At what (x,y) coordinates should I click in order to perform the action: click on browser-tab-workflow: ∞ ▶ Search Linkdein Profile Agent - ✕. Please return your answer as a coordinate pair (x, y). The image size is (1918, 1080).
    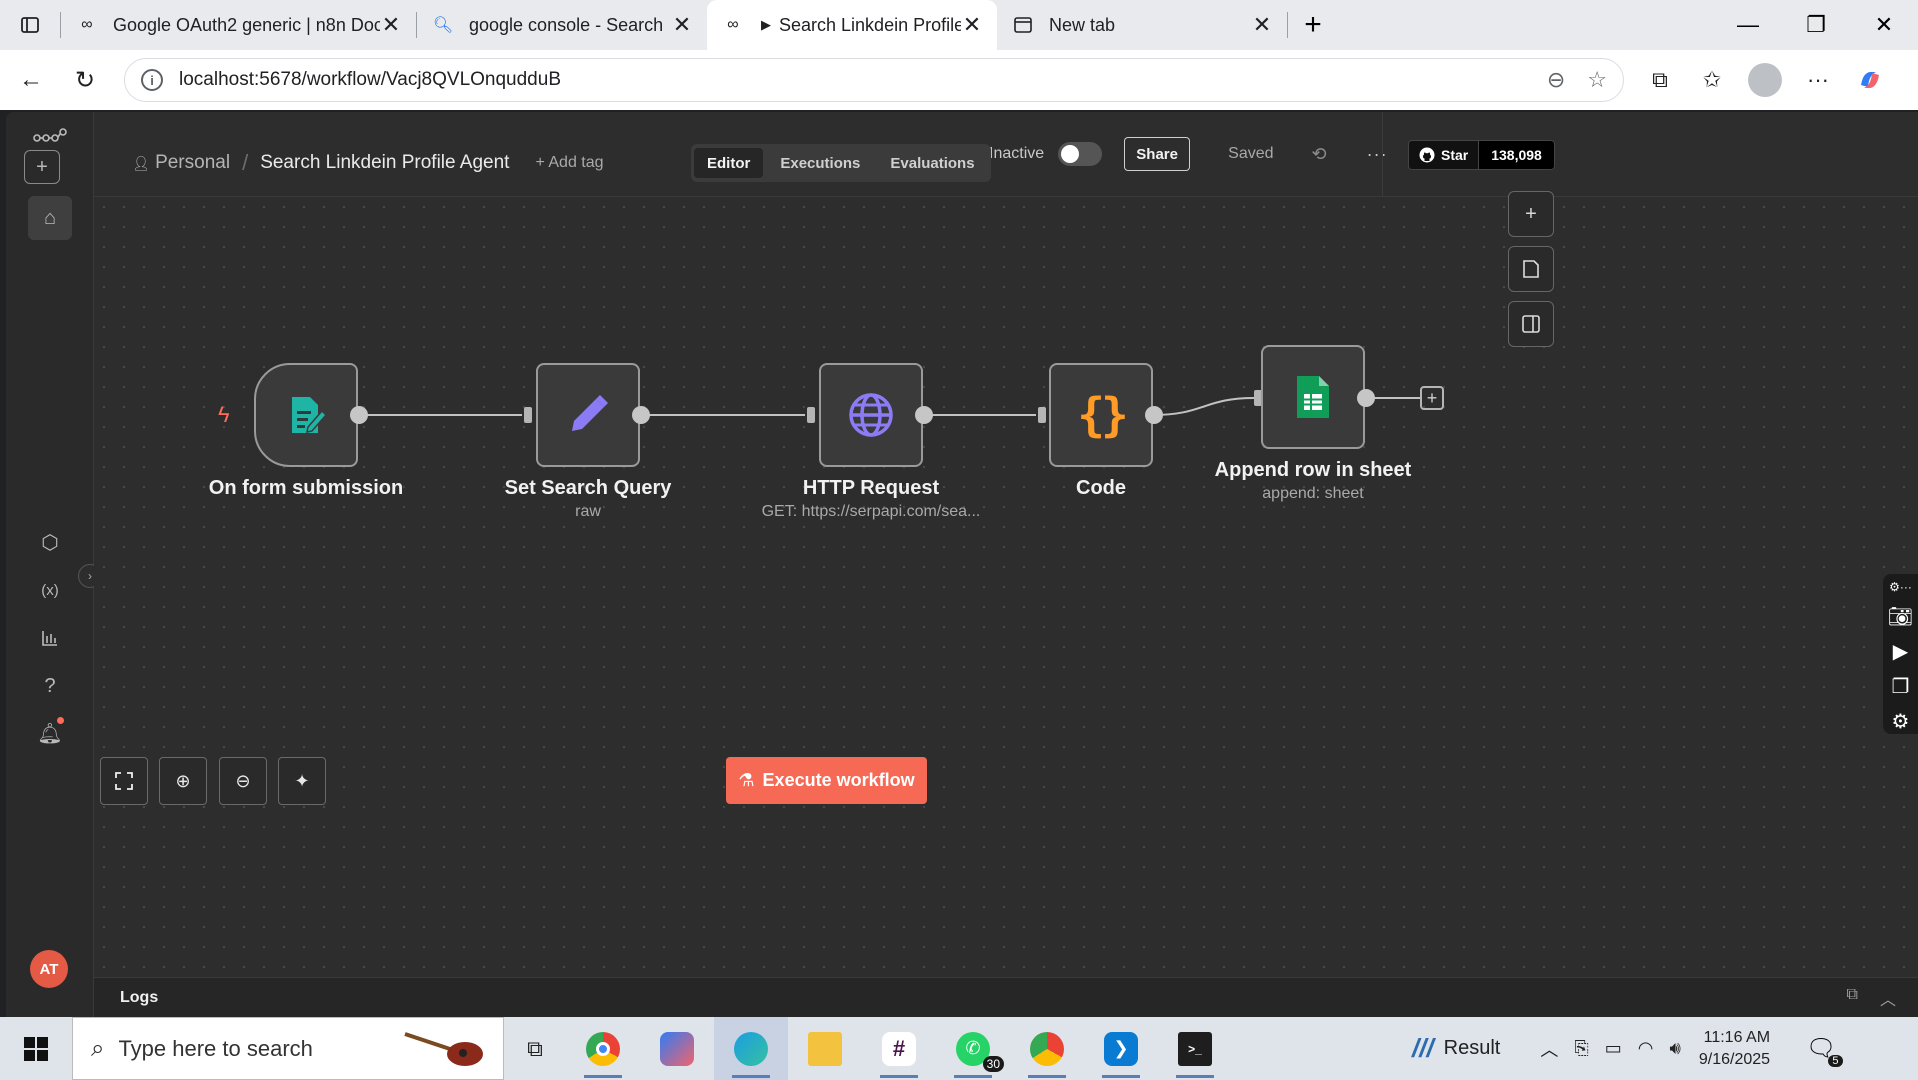
    Looking at the image, I should click on (852, 25).